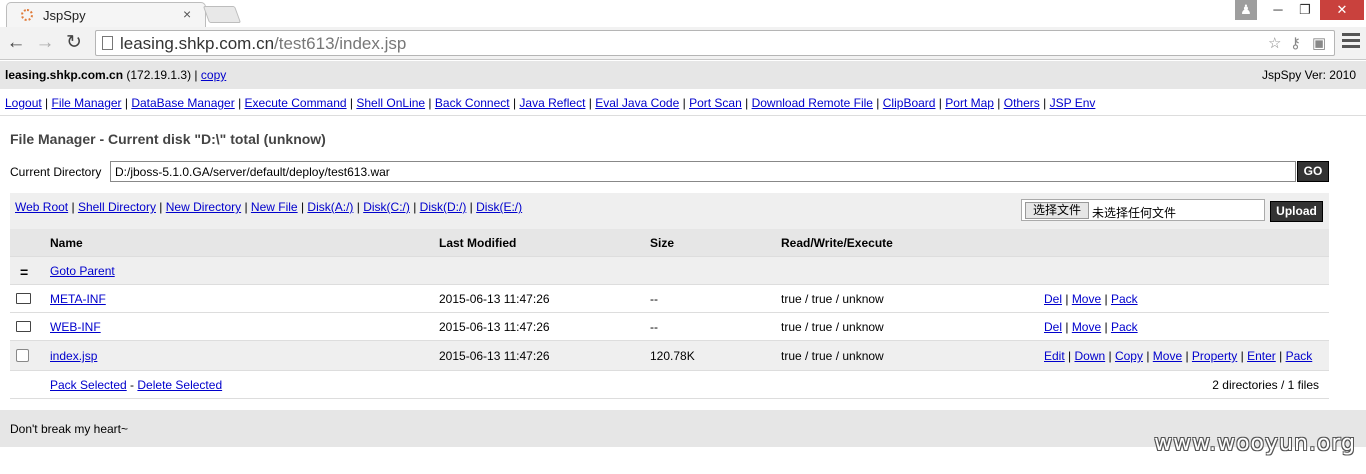  What do you see at coordinates (1089, 356) in the screenshot?
I see `action-down: Down` at bounding box center [1089, 356].